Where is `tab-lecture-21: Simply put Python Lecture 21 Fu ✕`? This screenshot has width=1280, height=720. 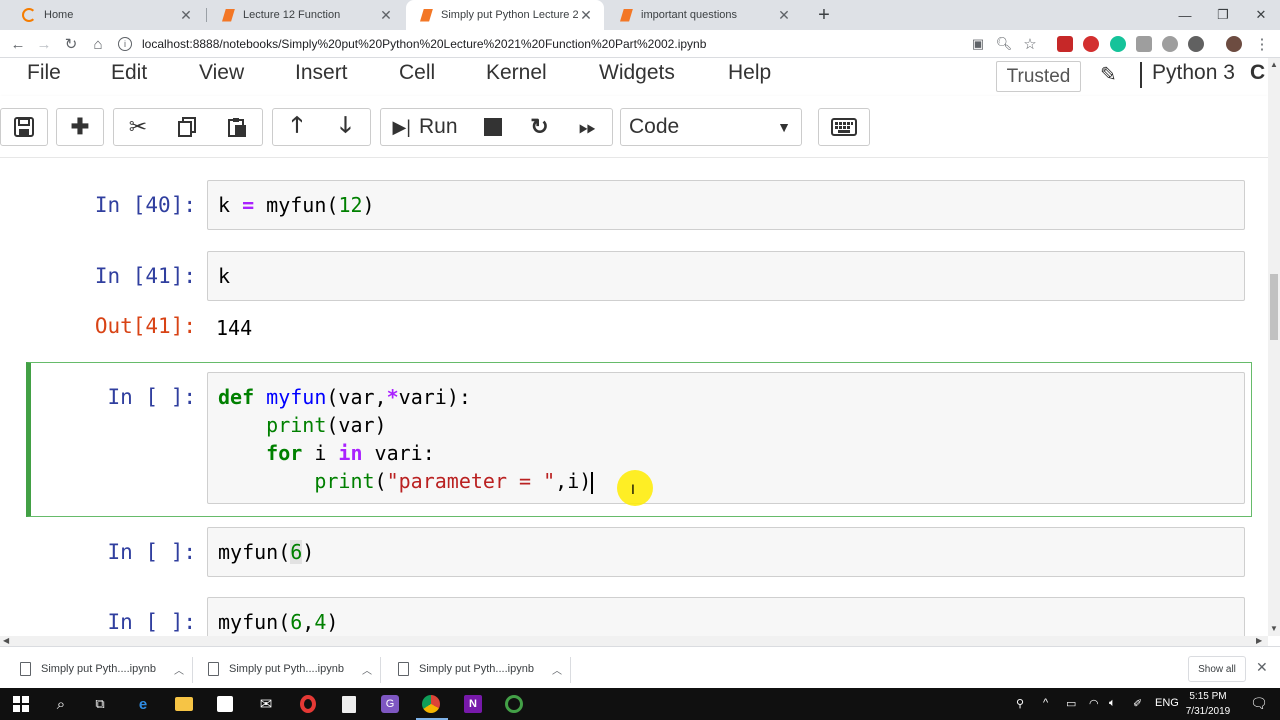 tab-lecture-21: Simply put Python Lecture 21 Fu ✕ is located at coordinates (505, 15).